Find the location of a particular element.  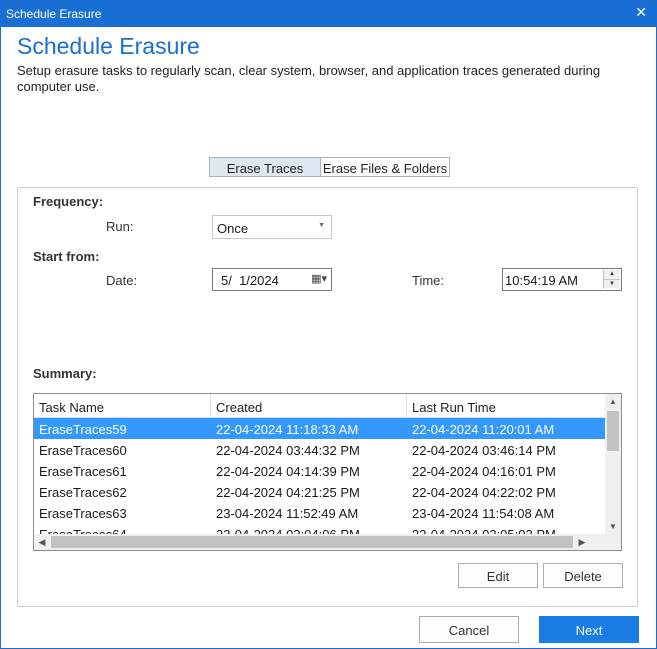

scroll-left-icon: ◀ is located at coordinates (42, 542).